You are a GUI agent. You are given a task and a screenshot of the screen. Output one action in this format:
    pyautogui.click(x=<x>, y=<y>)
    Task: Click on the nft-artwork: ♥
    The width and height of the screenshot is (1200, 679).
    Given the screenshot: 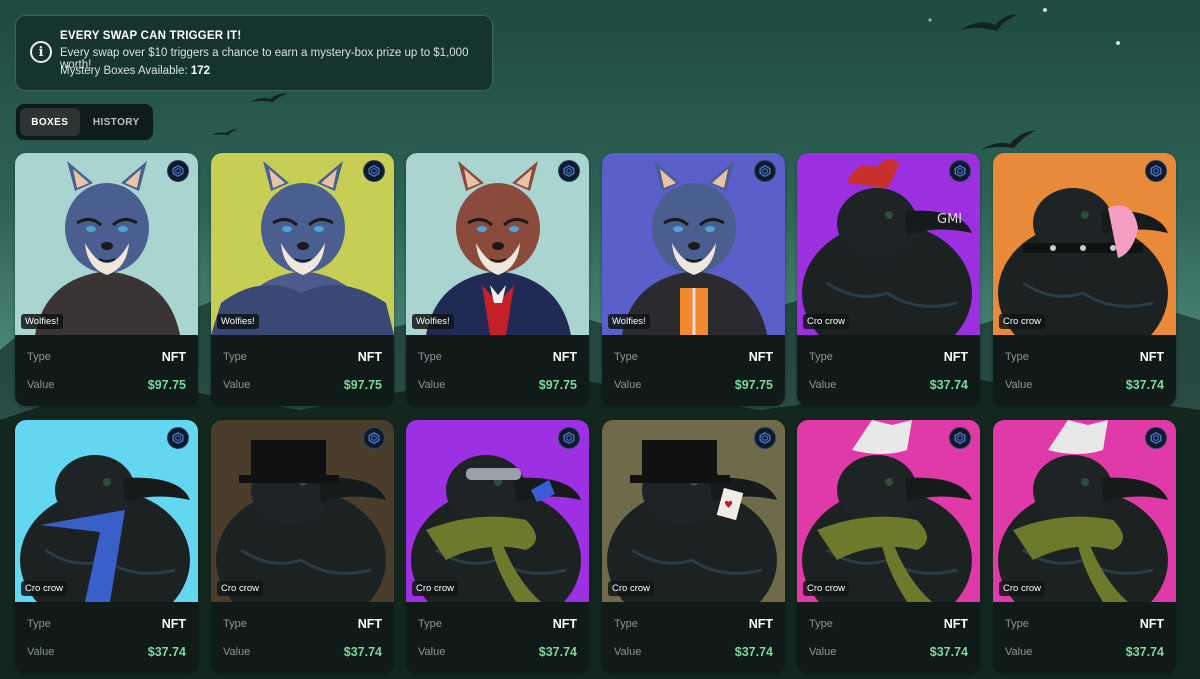 What is the action you would take?
    pyautogui.click(x=693, y=511)
    